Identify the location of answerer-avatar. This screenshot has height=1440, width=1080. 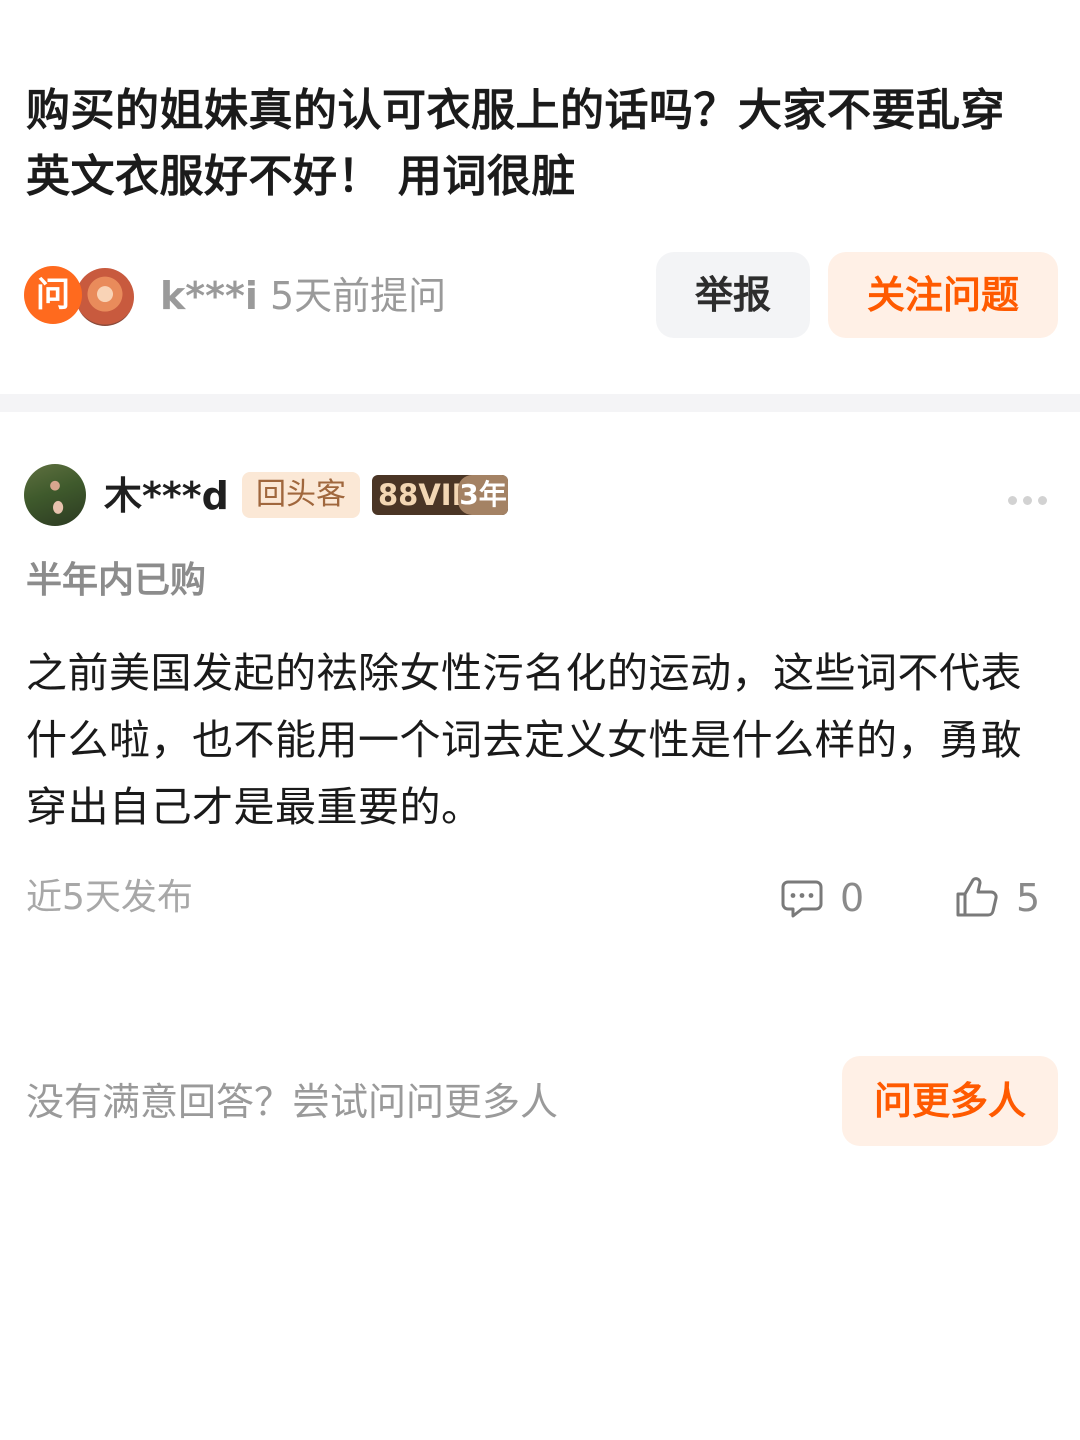
(55, 495).